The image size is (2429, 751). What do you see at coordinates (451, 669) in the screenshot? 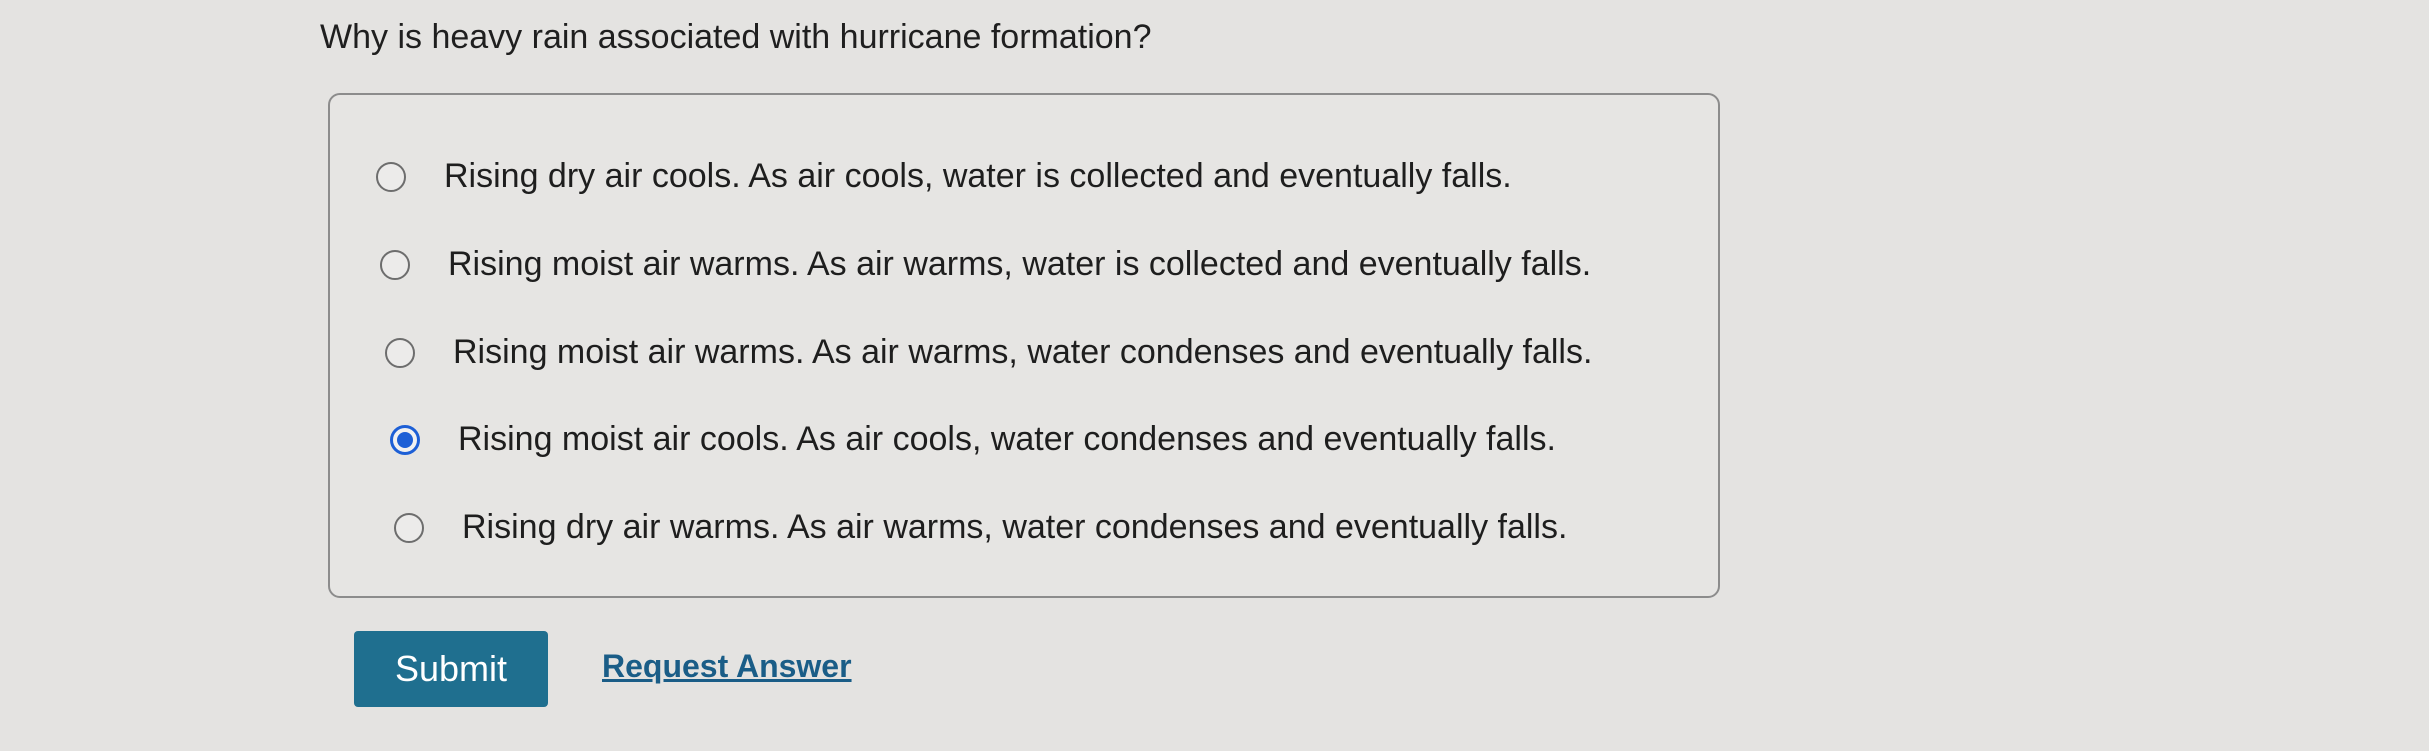
I see `submit-button: Submit` at bounding box center [451, 669].